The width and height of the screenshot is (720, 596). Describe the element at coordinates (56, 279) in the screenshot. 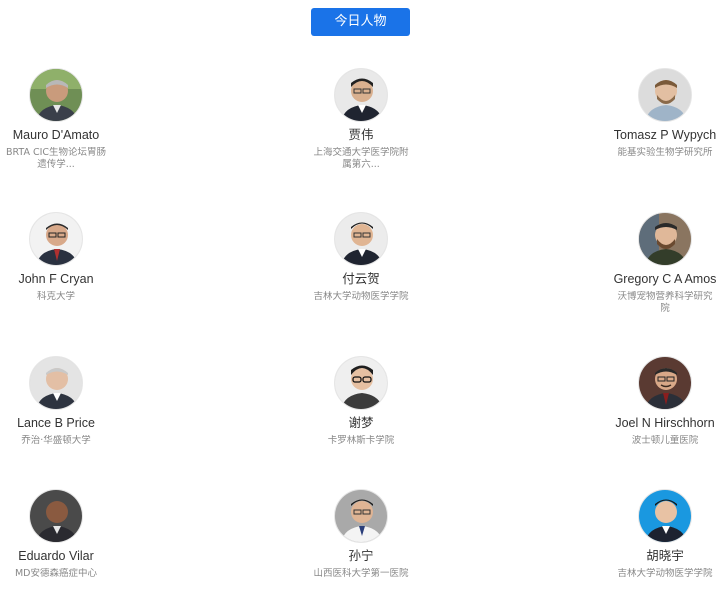

I see `person-name: John F Cryan` at that location.